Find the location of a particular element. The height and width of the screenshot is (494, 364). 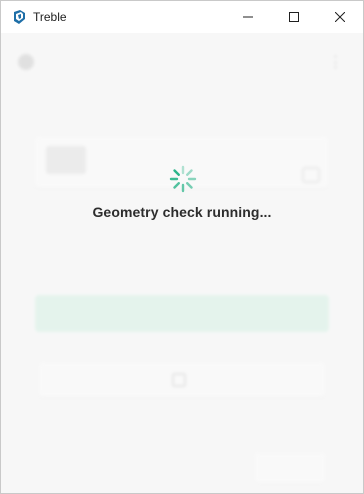

window-title: Treble is located at coordinates (50, 17).